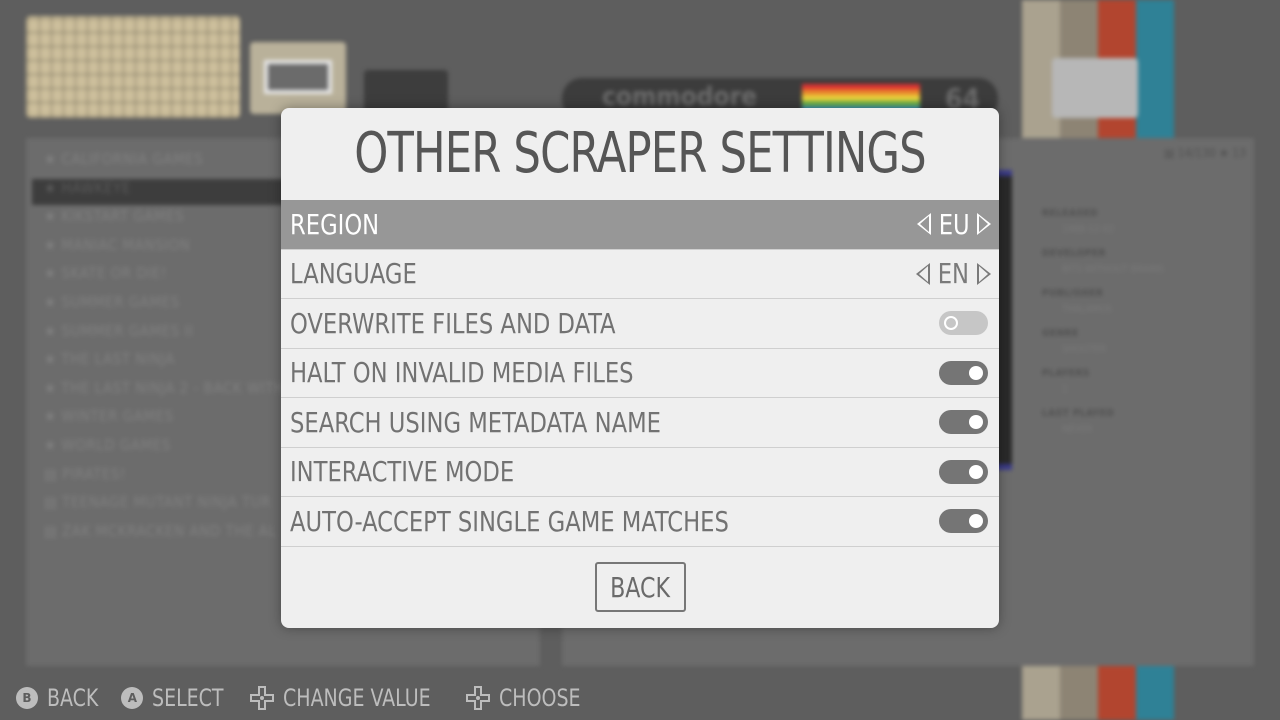  I want to click on game-list-item: ★ SKATE OR DIE!, so click(105, 277).